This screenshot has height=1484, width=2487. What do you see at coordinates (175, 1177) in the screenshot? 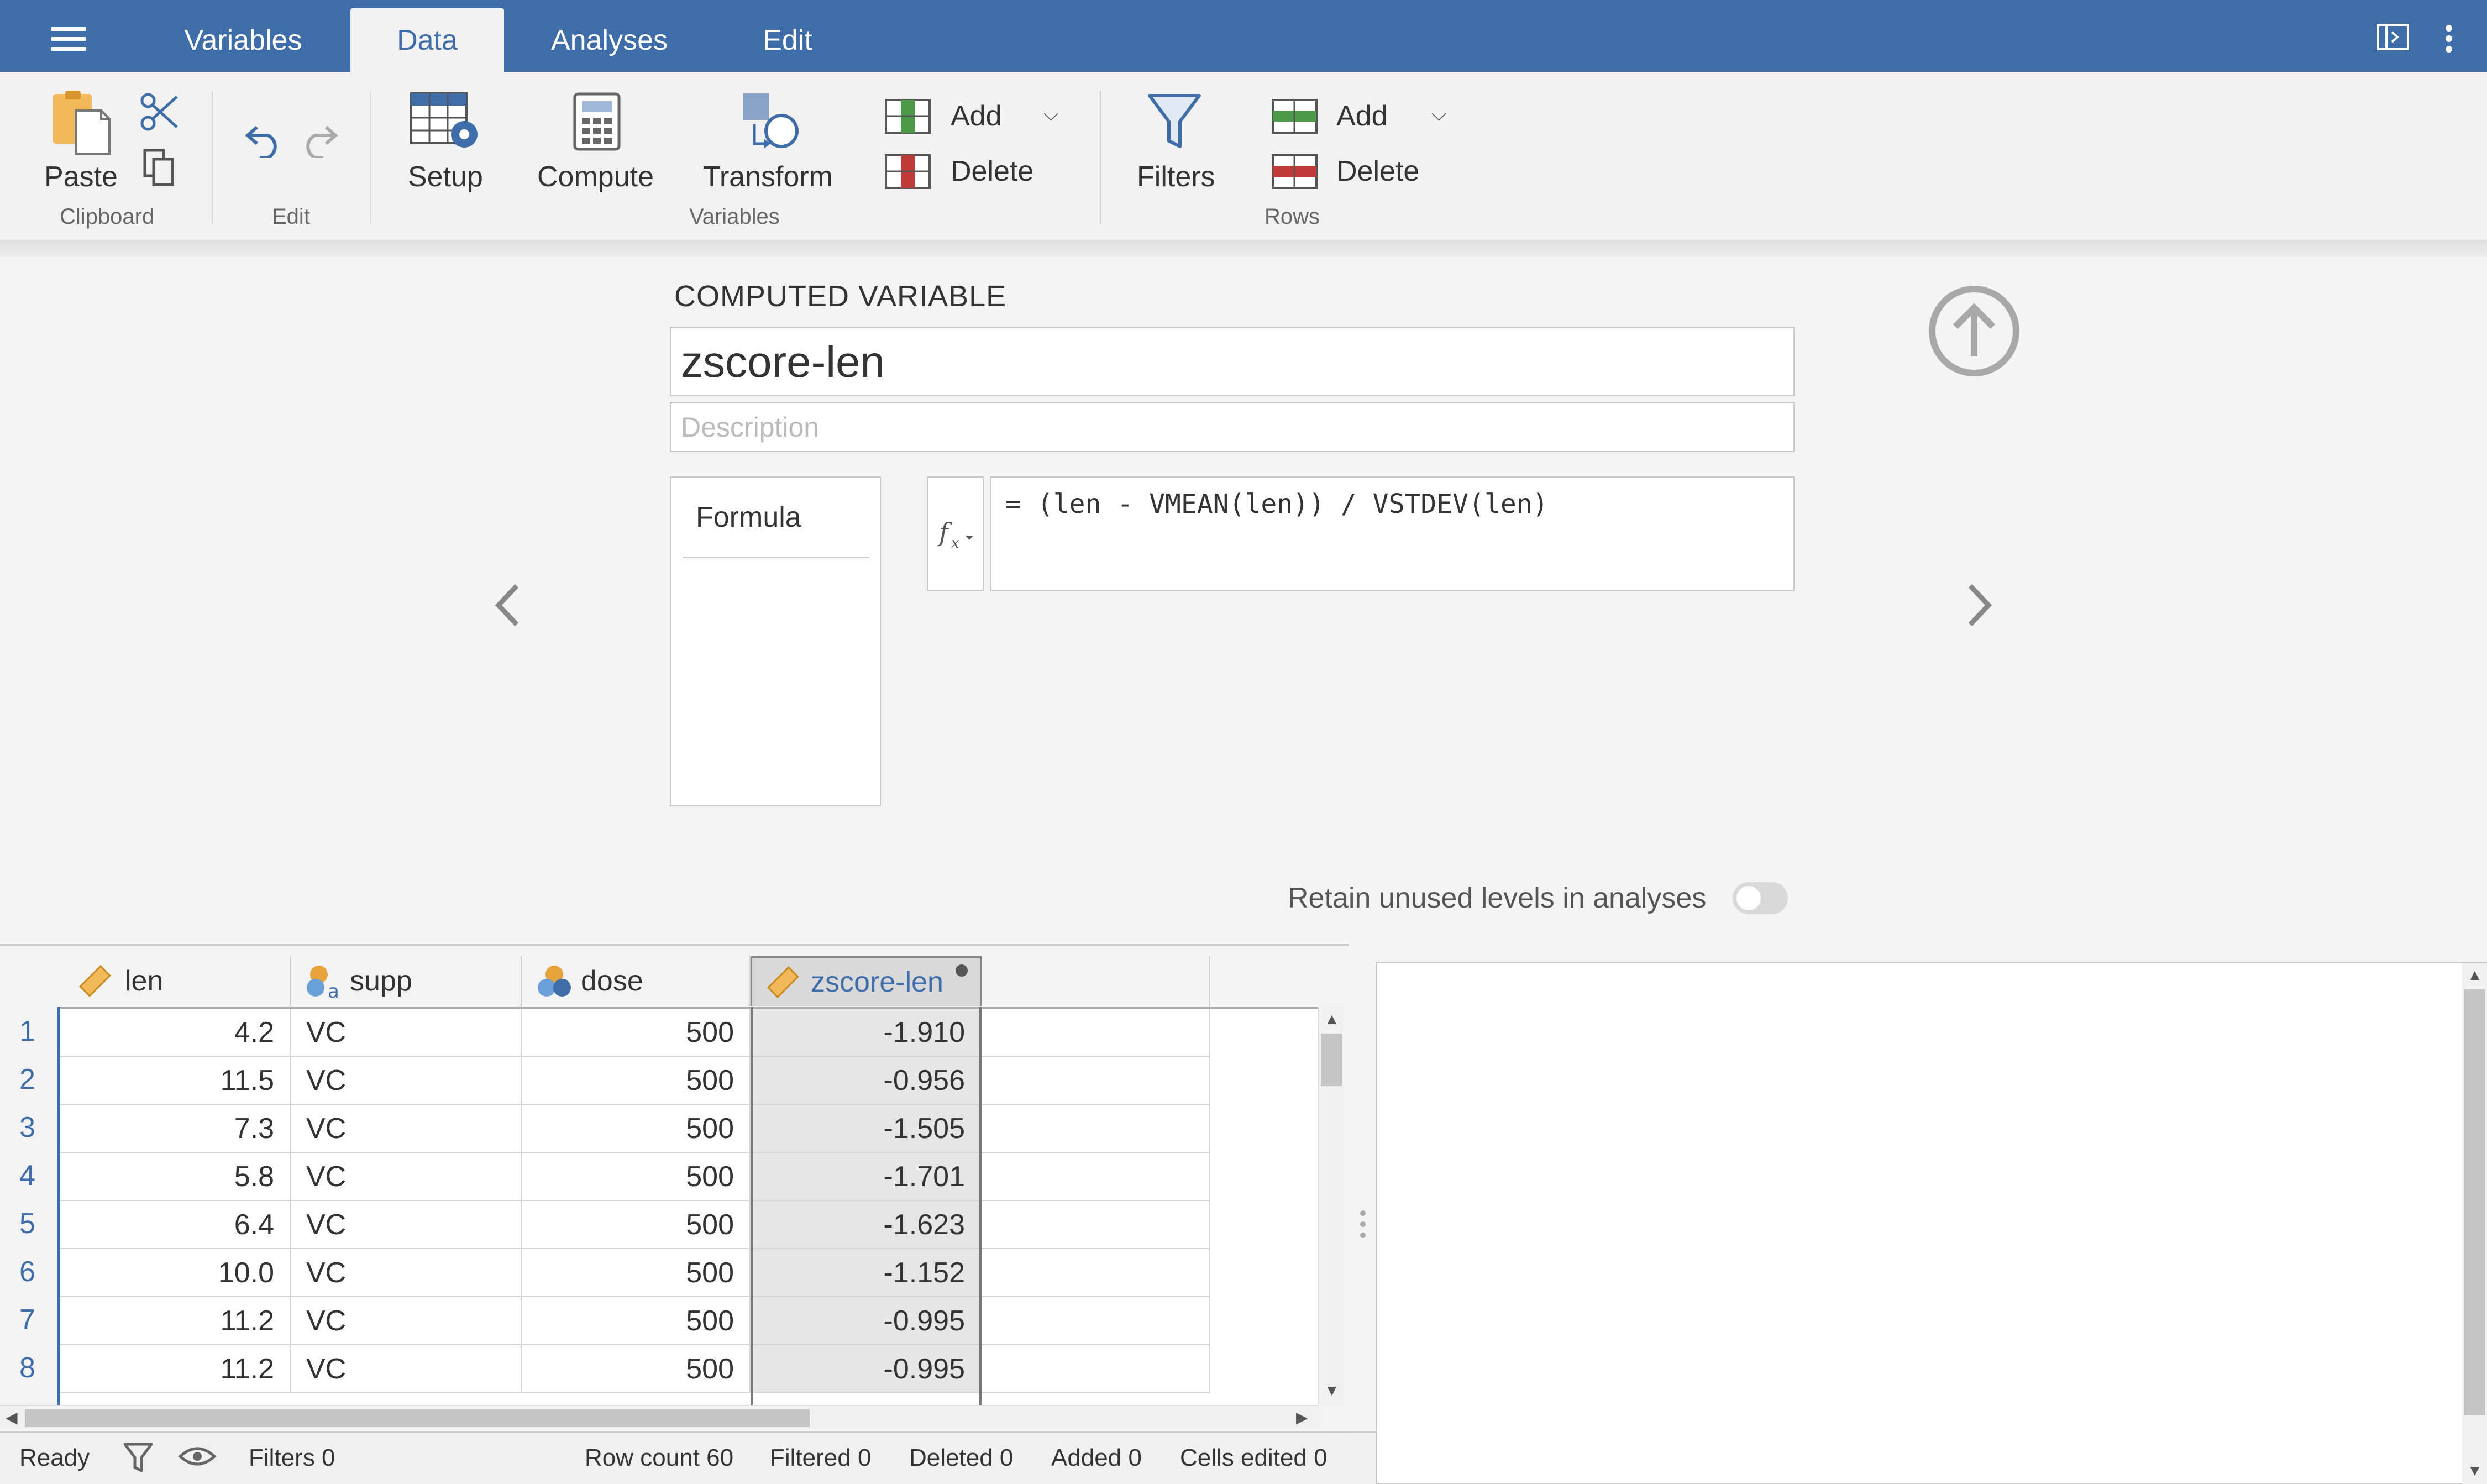
I see `cell-len: 5.8` at bounding box center [175, 1177].